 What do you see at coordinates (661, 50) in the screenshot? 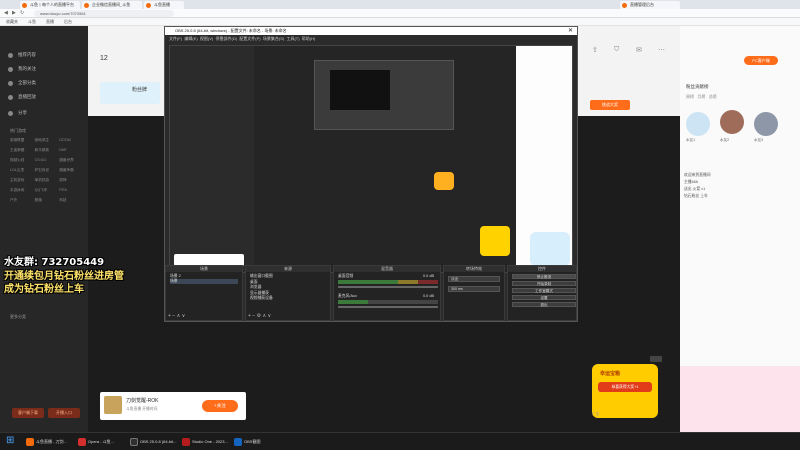
I see `more-icon: ⋯` at bounding box center [661, 50].